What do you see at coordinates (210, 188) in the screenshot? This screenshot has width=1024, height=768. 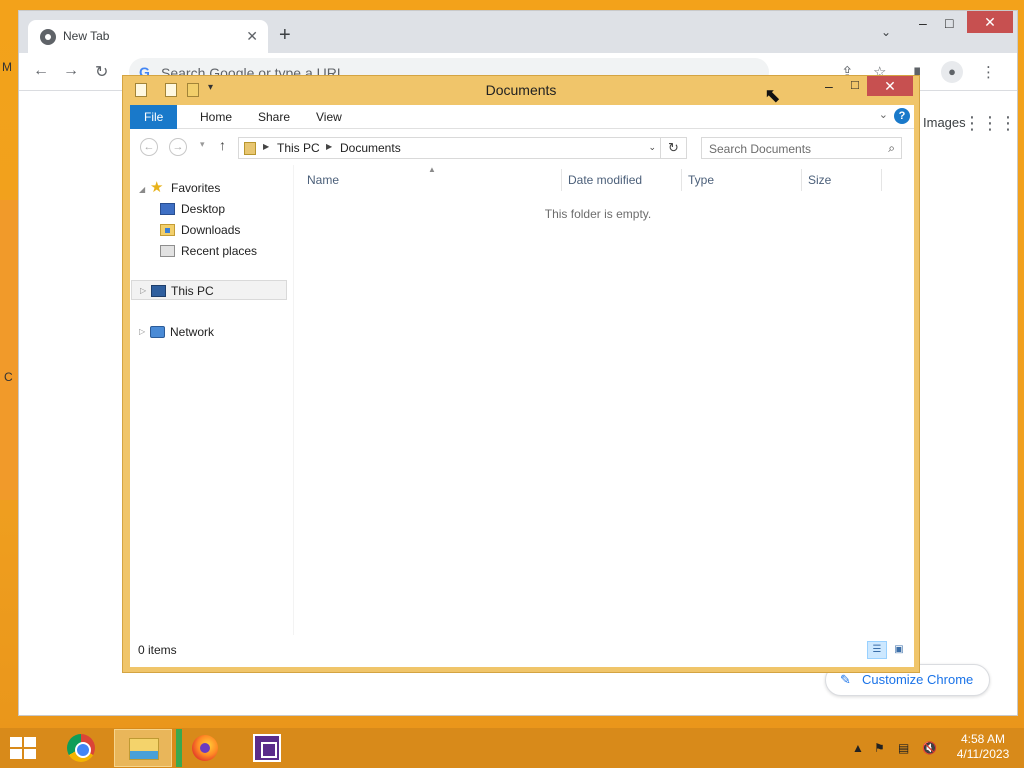 I see `nav-item-favorites: ★ Favorites` at bounding box center [210, 188].